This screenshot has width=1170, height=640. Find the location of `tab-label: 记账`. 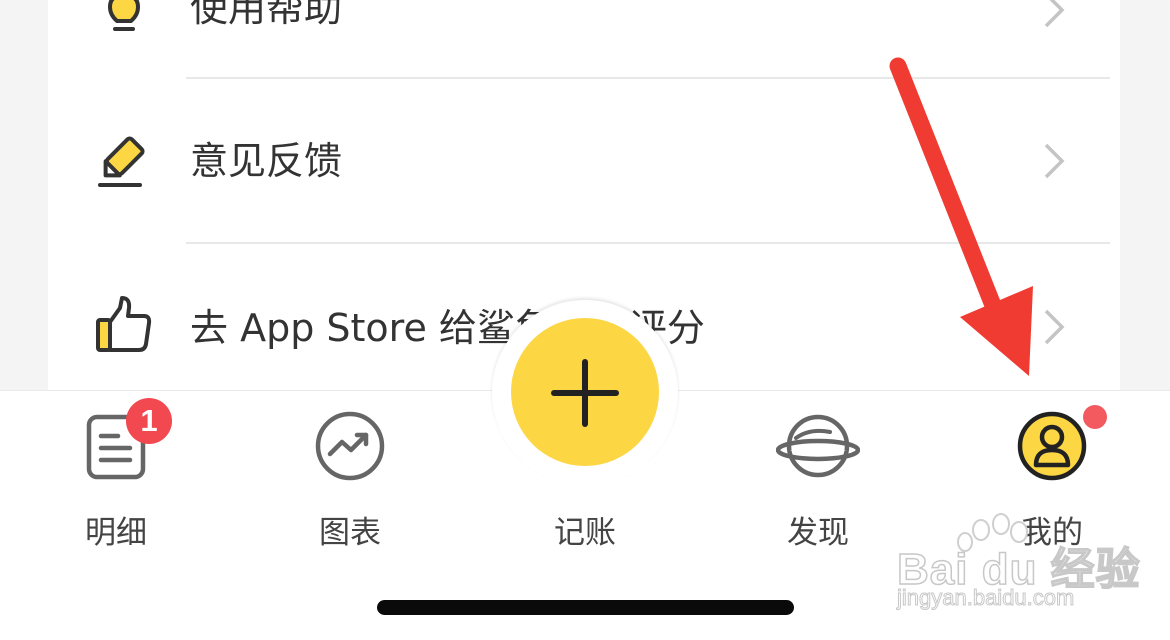

tab-label: 记账 is located at coordinates (585, 533).